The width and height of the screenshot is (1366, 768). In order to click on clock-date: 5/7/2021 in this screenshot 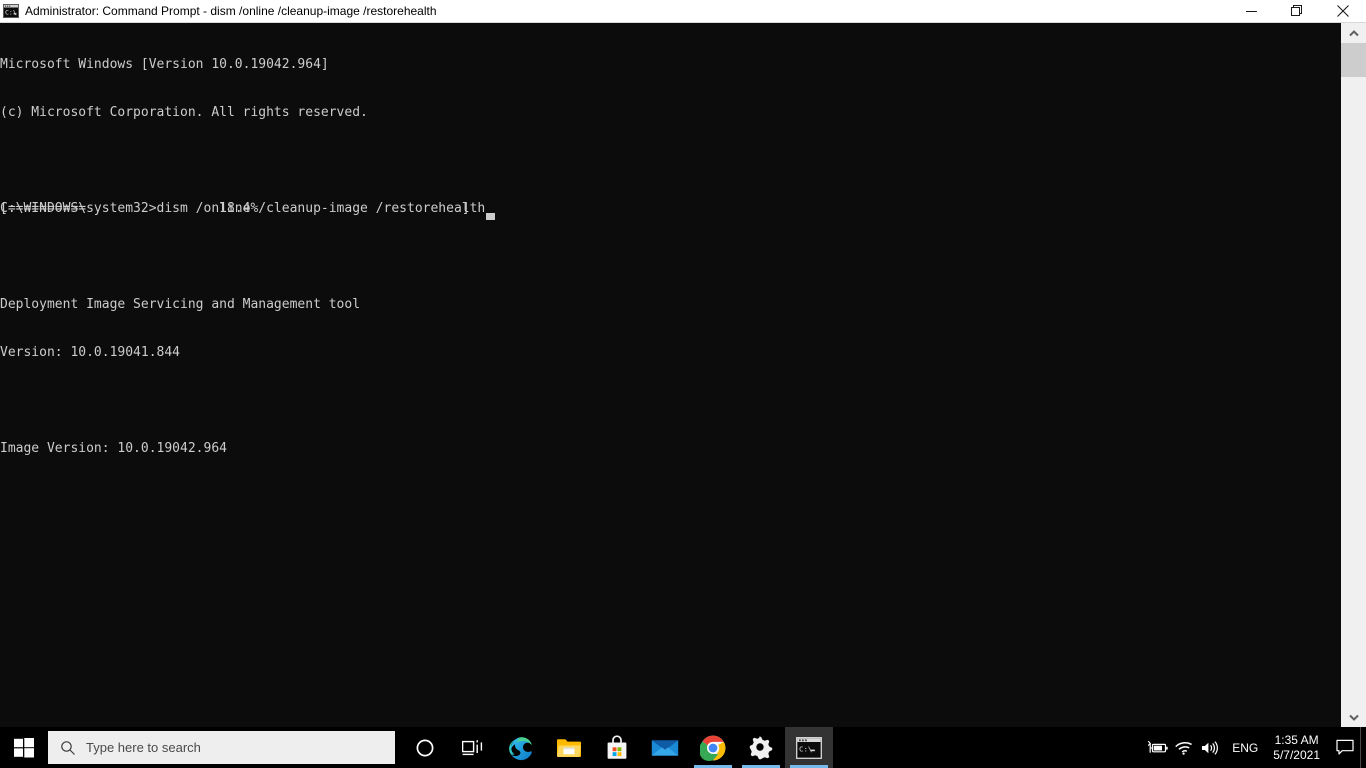, I will do `click(1296, 754)`.